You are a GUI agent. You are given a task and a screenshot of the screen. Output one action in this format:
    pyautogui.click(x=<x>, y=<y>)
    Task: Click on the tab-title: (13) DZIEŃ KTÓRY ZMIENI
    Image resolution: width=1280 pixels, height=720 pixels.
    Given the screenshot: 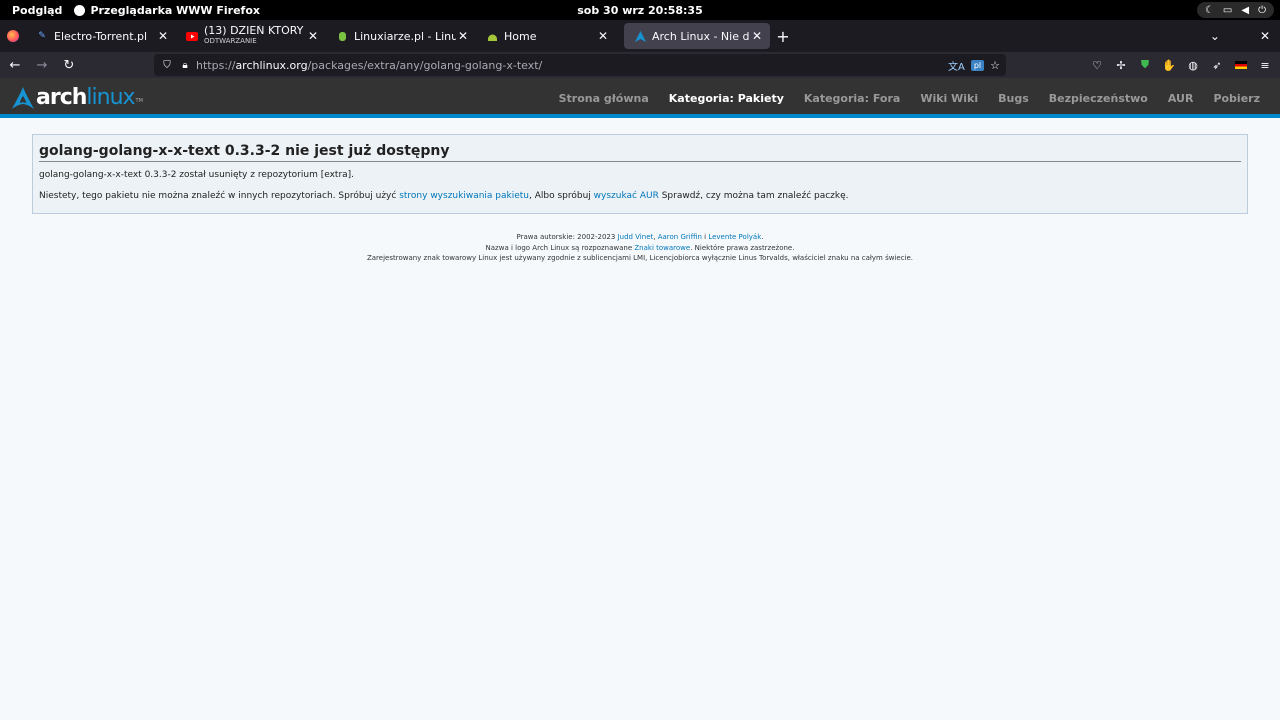 What is the action you would take?
    pyautogui.click(x=255, y=31)
    